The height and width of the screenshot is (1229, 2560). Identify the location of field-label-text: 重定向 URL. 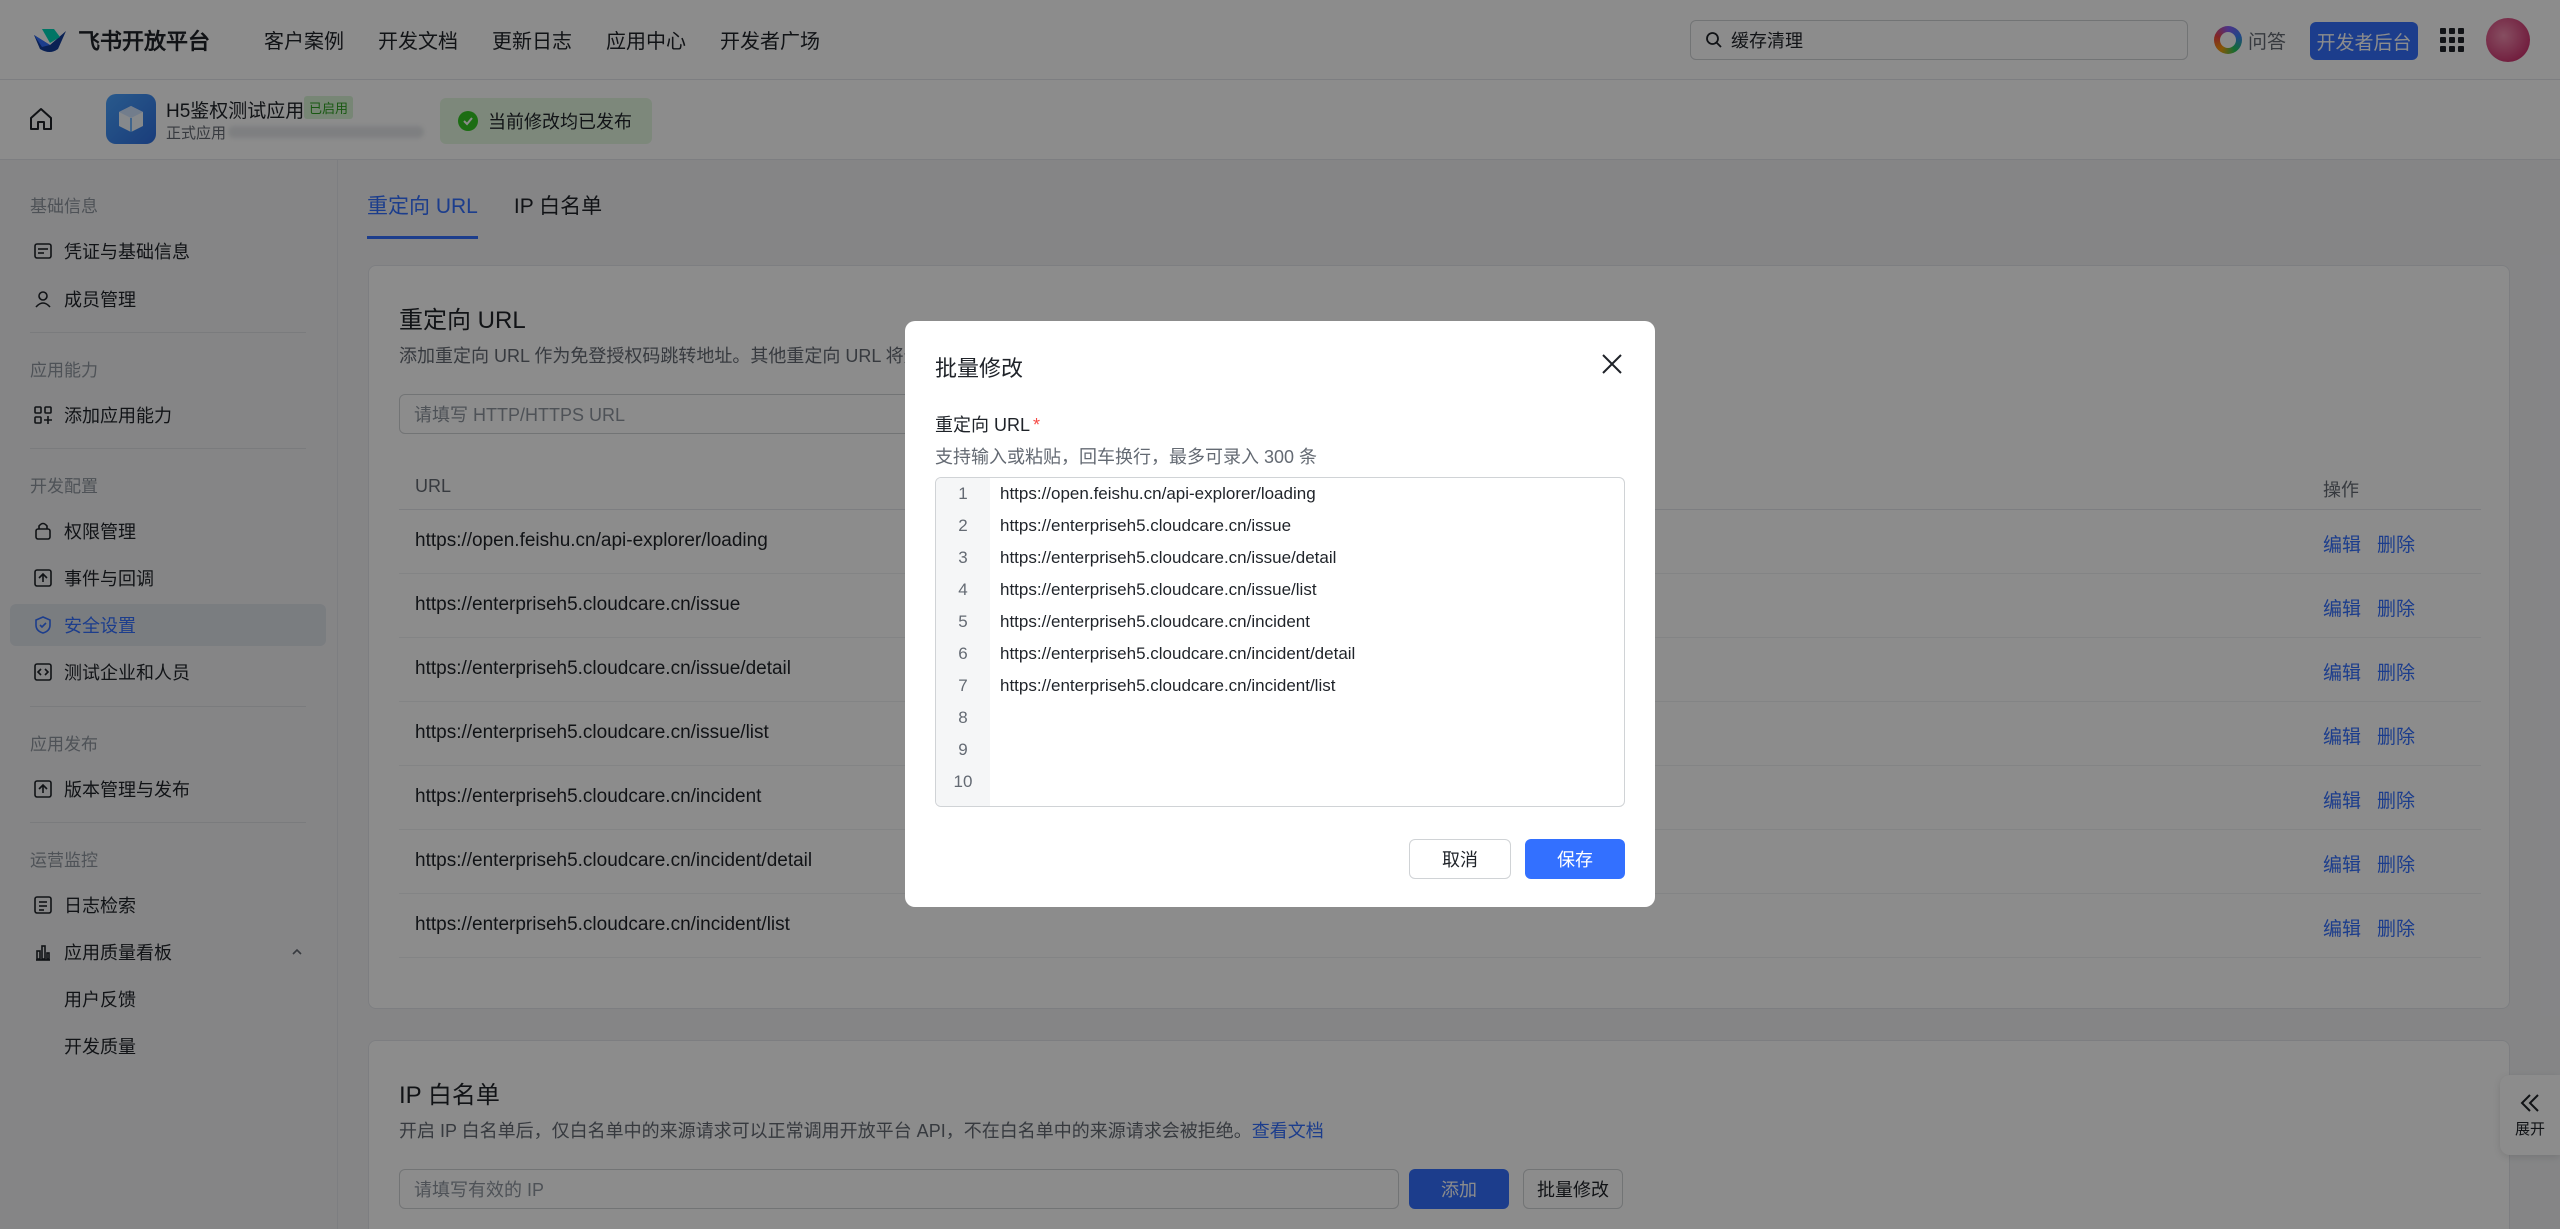
(983, 425).